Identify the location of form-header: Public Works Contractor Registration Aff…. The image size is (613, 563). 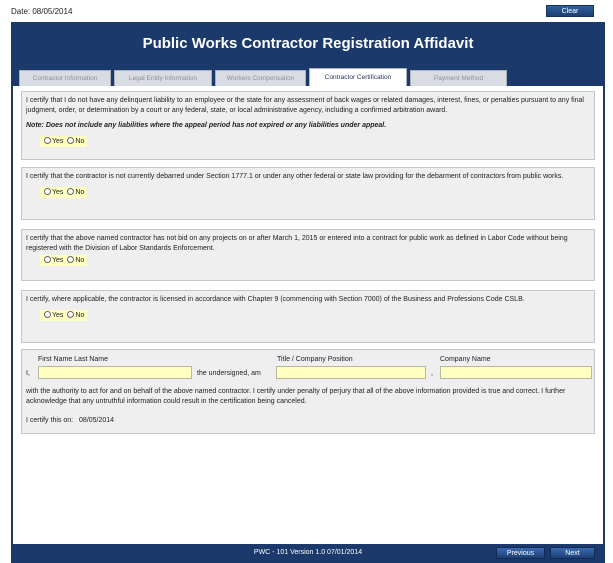
(308, 43).